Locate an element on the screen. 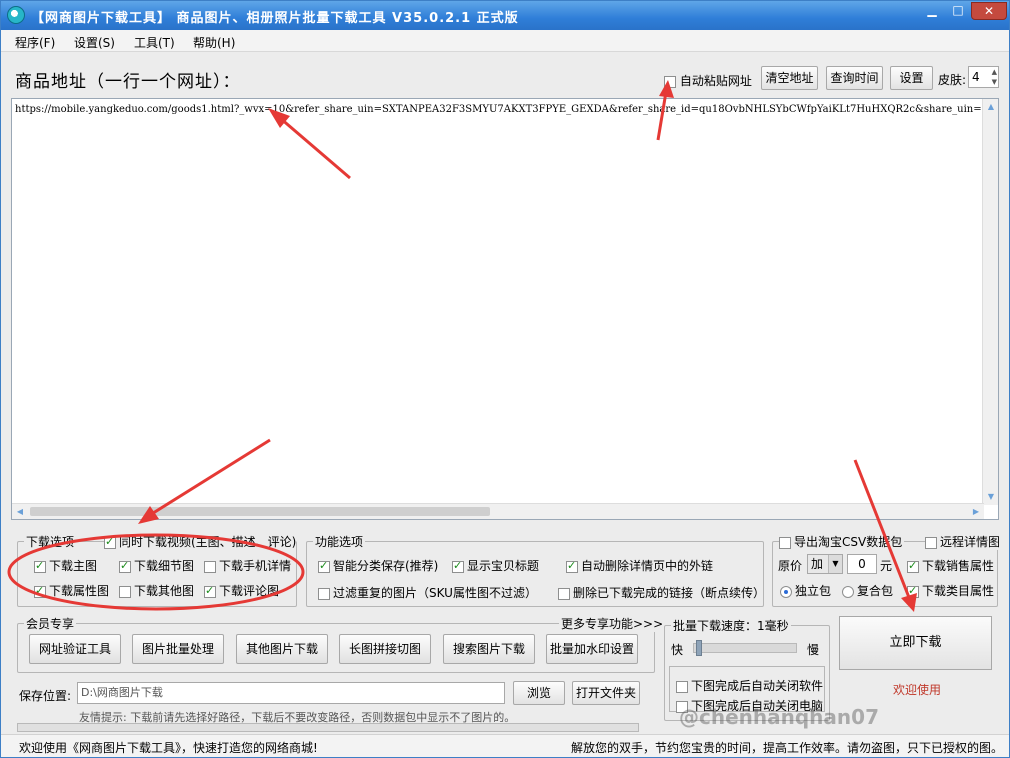 The height and width of the screenshot is (758, 1010). sales-attr-option: 下载销售属性 is located at coordinates (950, 565).